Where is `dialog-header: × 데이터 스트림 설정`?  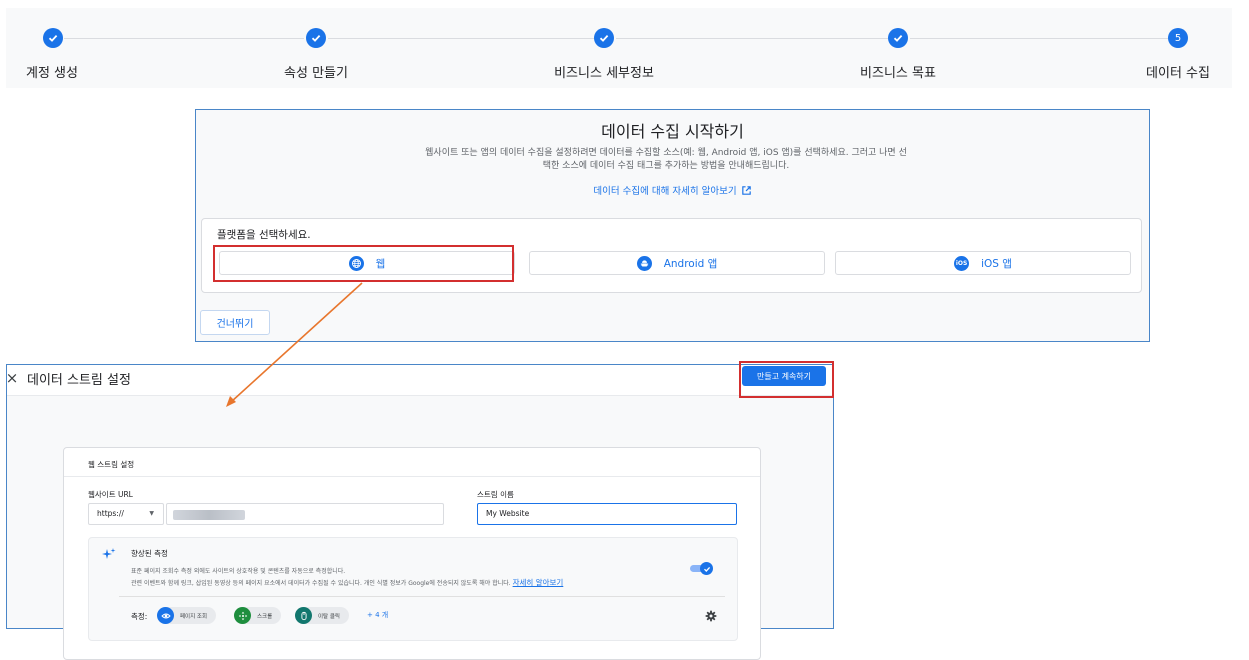 dialog-header: × 데이터 스트림 설정 is located at coordinates (419, 380).